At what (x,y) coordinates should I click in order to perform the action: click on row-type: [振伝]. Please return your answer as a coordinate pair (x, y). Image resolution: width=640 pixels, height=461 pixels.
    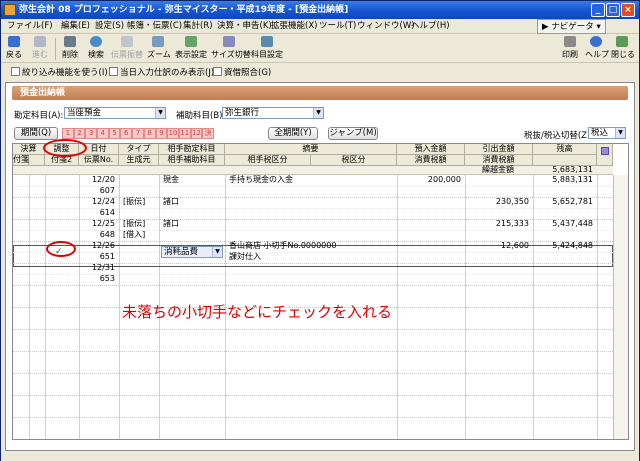
    Looking at the image, I should click on (134, 223).